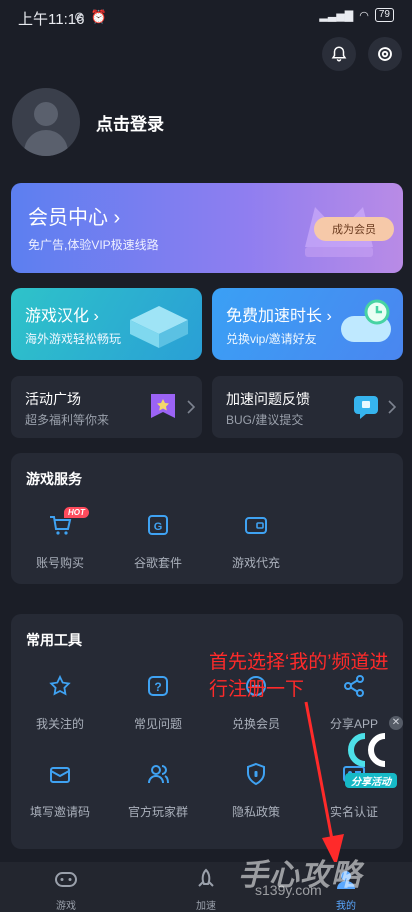  Describe the element at coordinates (54, 479) in the screenshot. I see `section-heading: 游戏服务` at that location.